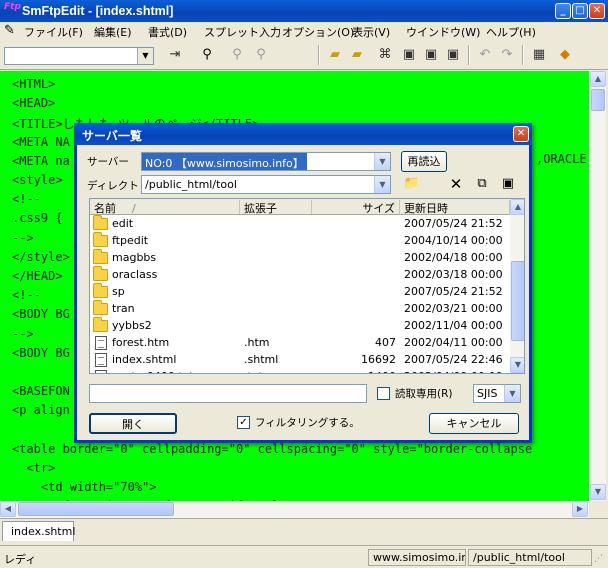 This screenshot has width=608, height=568. I want to click on save-icon: ▣, so click(409, 55).